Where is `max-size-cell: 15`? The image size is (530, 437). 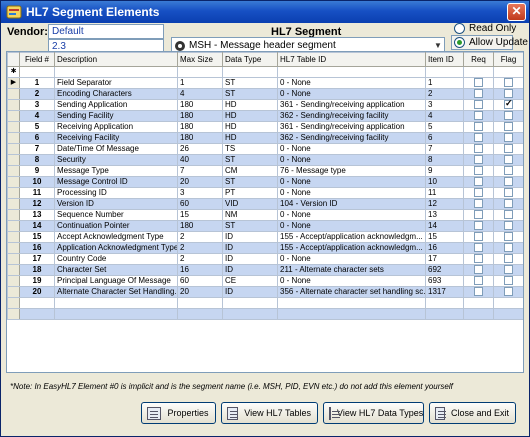 max-size-cell: 15 is located at coordinates (200, 215).